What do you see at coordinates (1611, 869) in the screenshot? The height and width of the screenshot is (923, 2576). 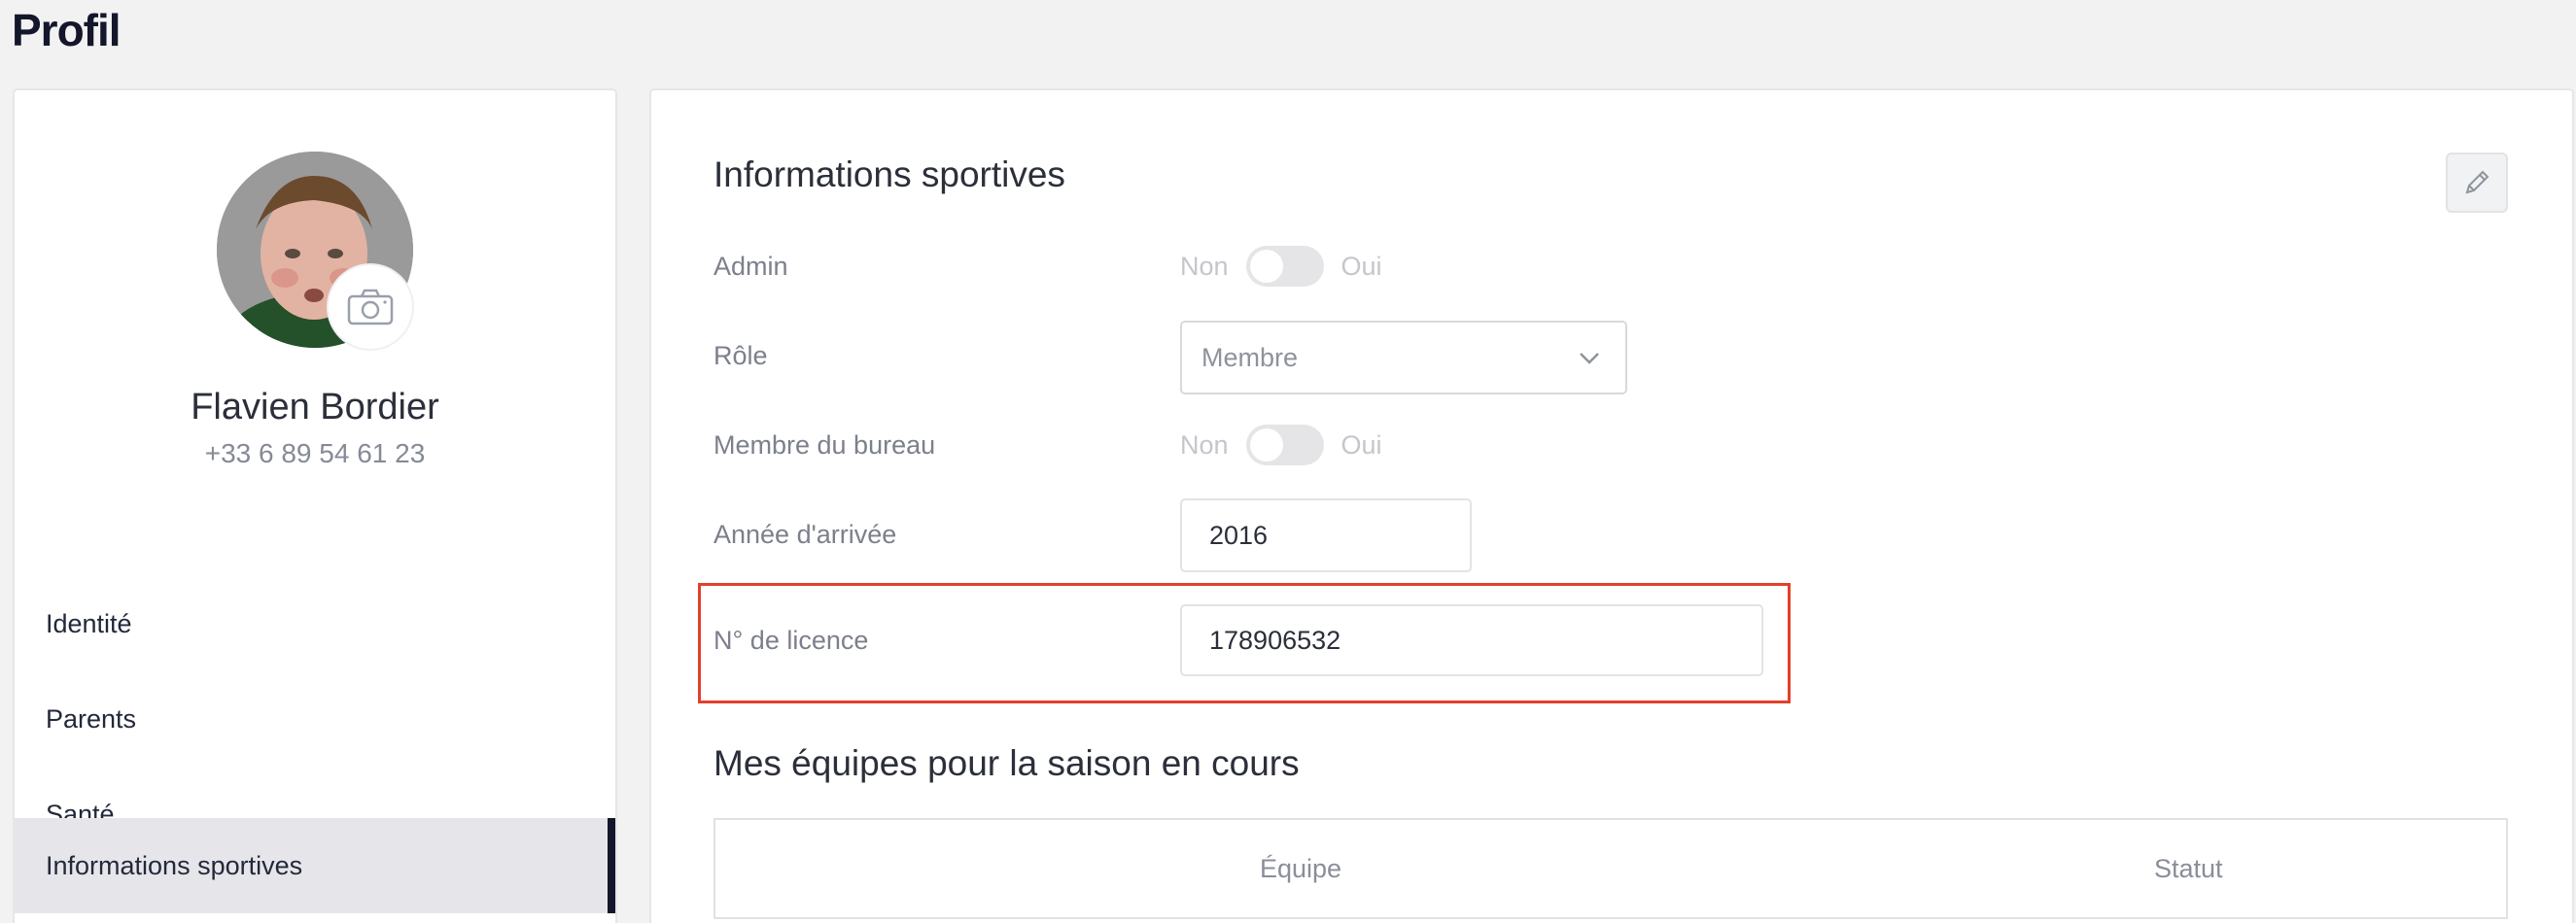 I see `teams-table: Équipe Statut` at bounding box center [1611, 869].